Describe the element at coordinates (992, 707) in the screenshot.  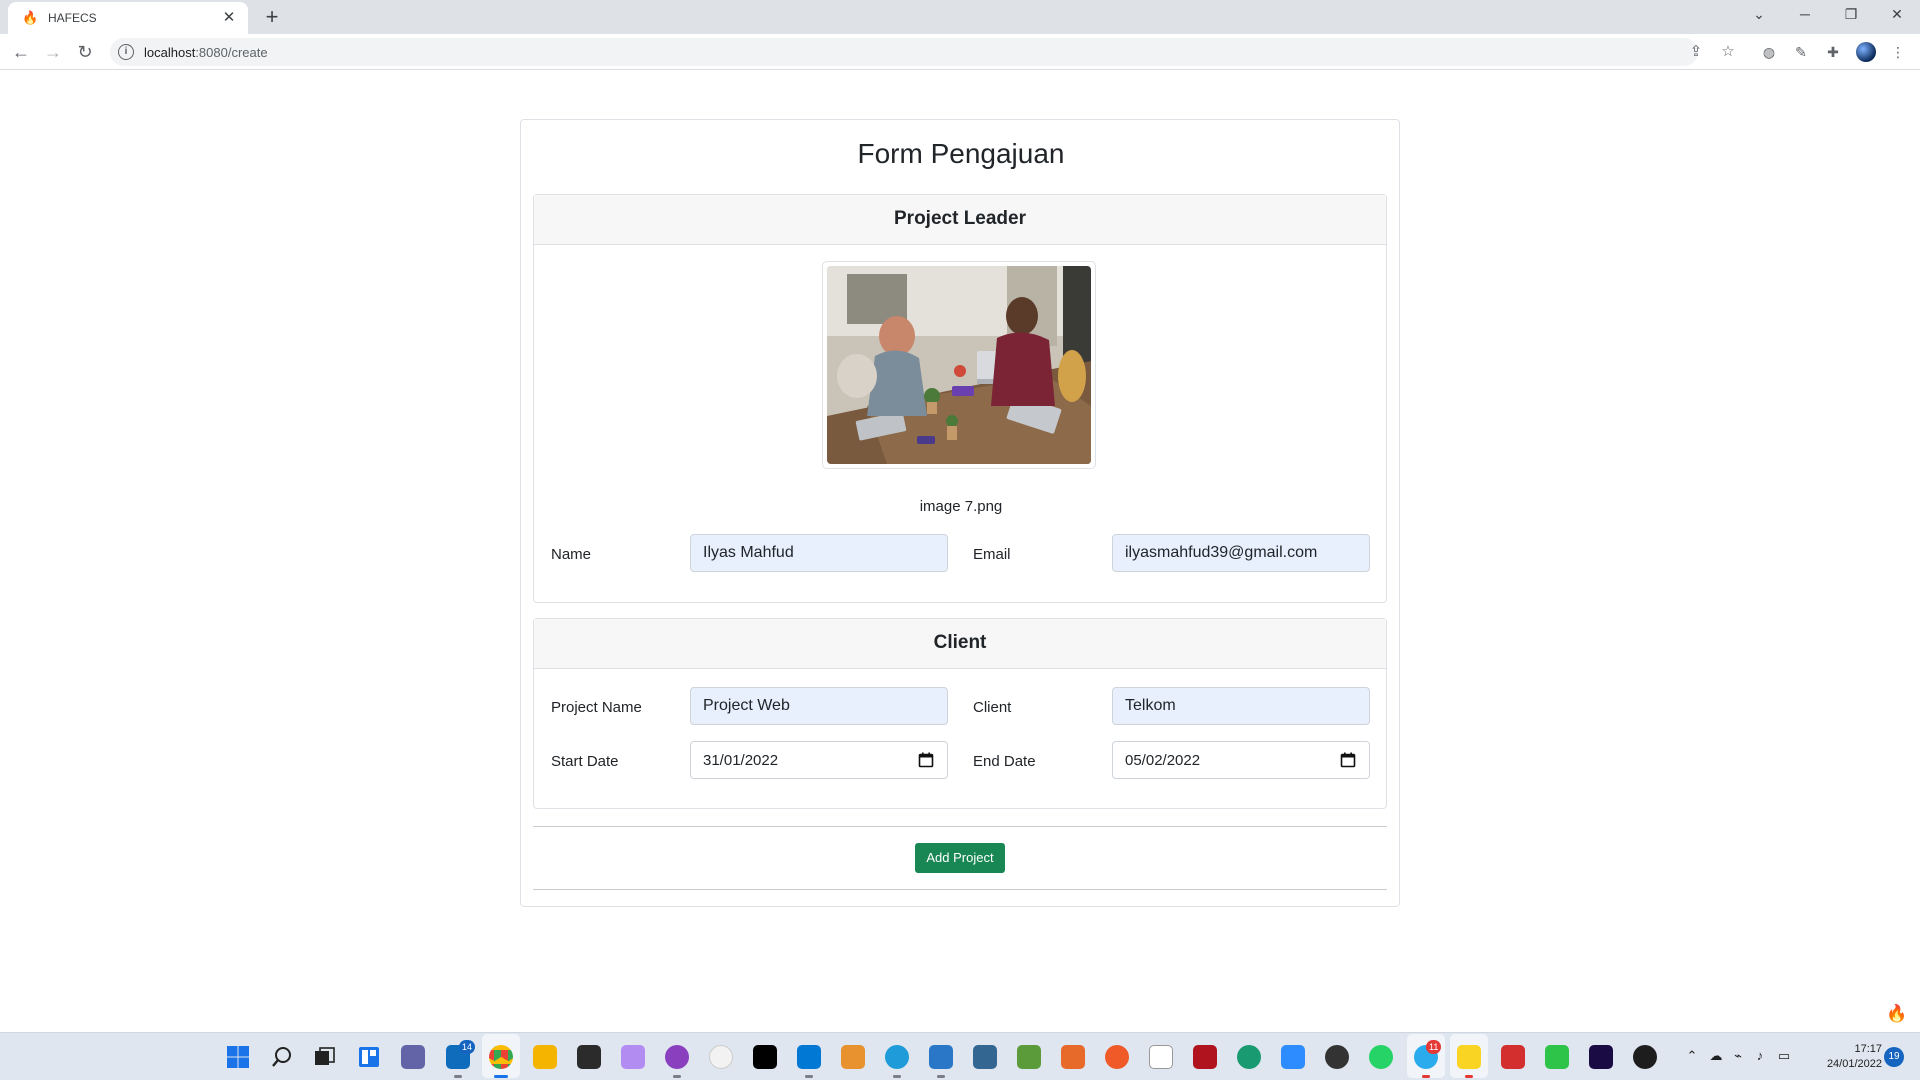
I see `client-label: Client` at that location.